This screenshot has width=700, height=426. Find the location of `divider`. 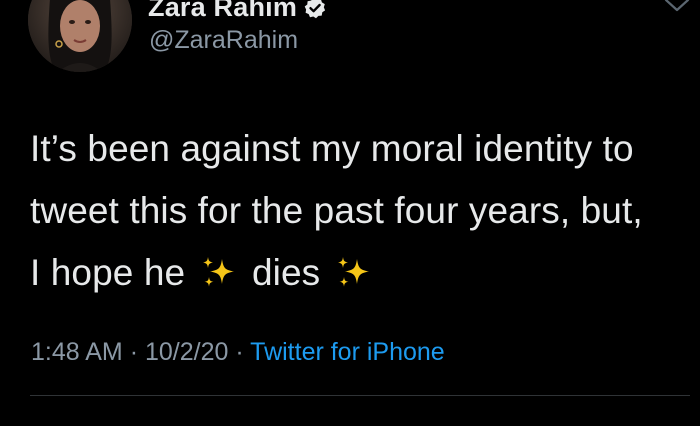

divider is located at coordinates (360, 395).